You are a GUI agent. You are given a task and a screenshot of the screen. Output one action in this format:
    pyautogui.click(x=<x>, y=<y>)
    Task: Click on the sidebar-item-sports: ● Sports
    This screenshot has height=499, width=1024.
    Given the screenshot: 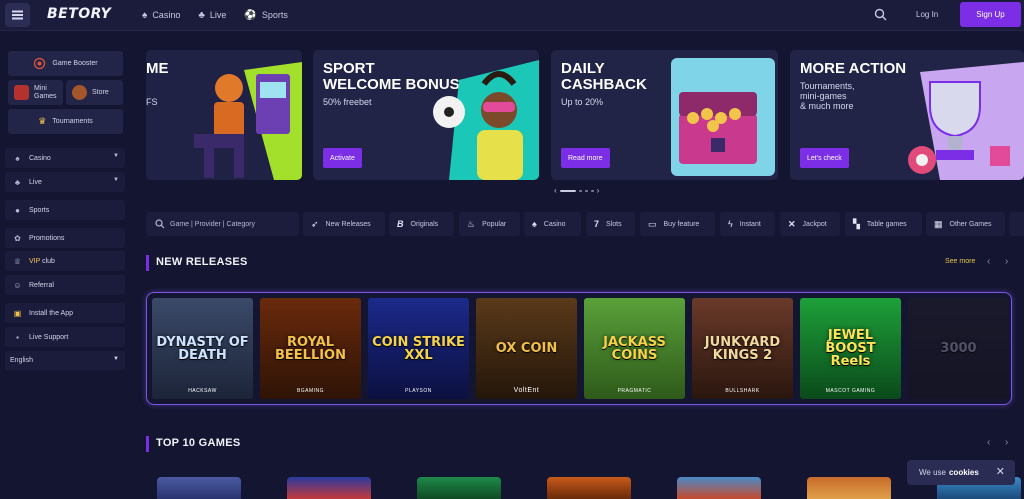 What is the action you would take?
    pyautogui.click(x=65, y=210)
    